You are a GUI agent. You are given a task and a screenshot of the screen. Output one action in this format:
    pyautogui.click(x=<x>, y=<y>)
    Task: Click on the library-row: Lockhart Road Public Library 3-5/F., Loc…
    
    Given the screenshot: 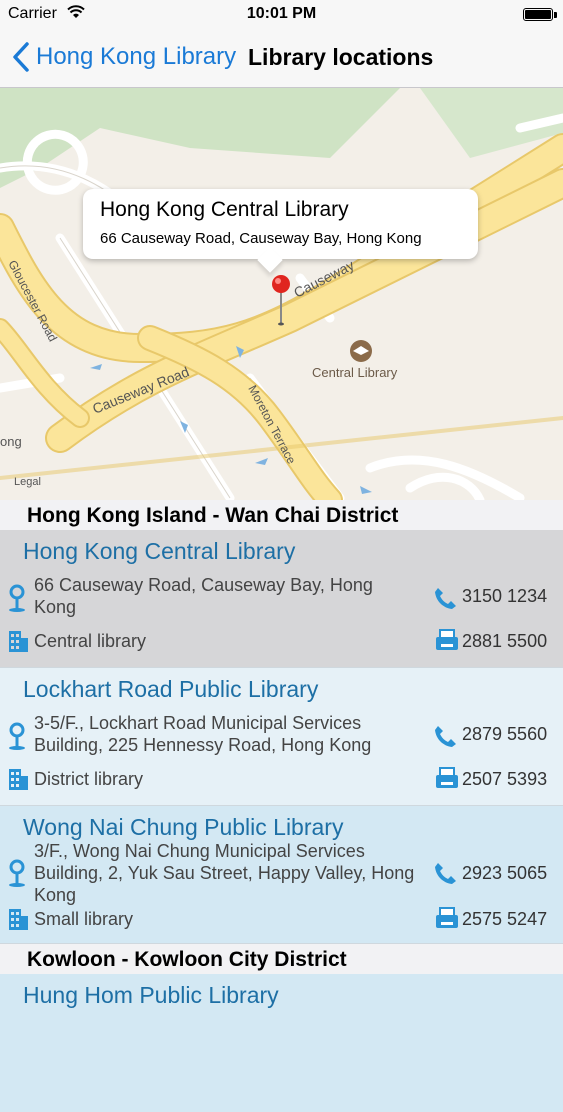 What is the action you would take?
    pyautogui.click(x=281, y=737)
    